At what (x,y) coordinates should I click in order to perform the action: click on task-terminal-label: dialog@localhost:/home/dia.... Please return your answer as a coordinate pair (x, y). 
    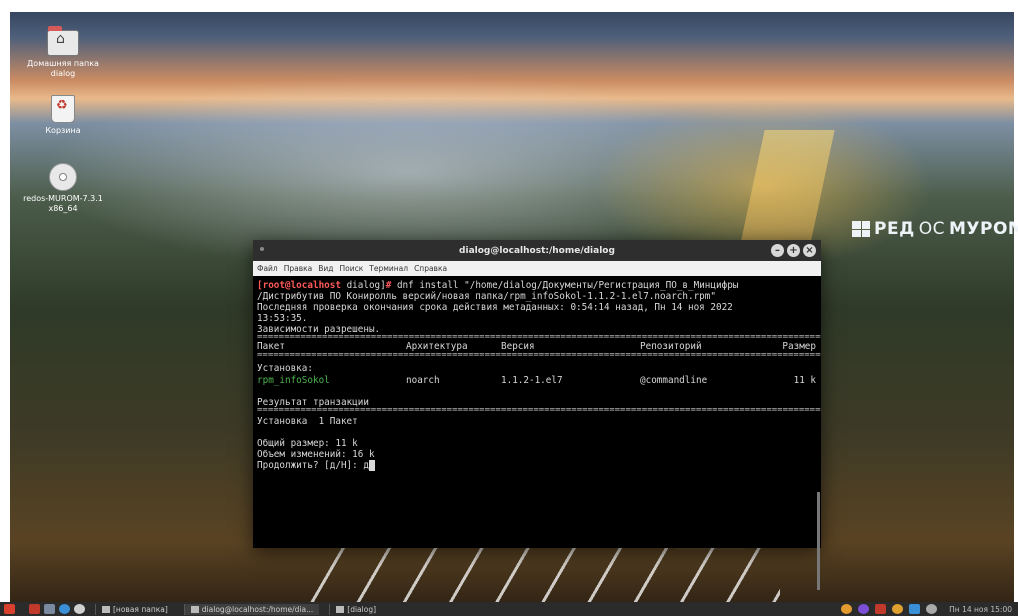
    Looking at the image, I should click on (257, 609).